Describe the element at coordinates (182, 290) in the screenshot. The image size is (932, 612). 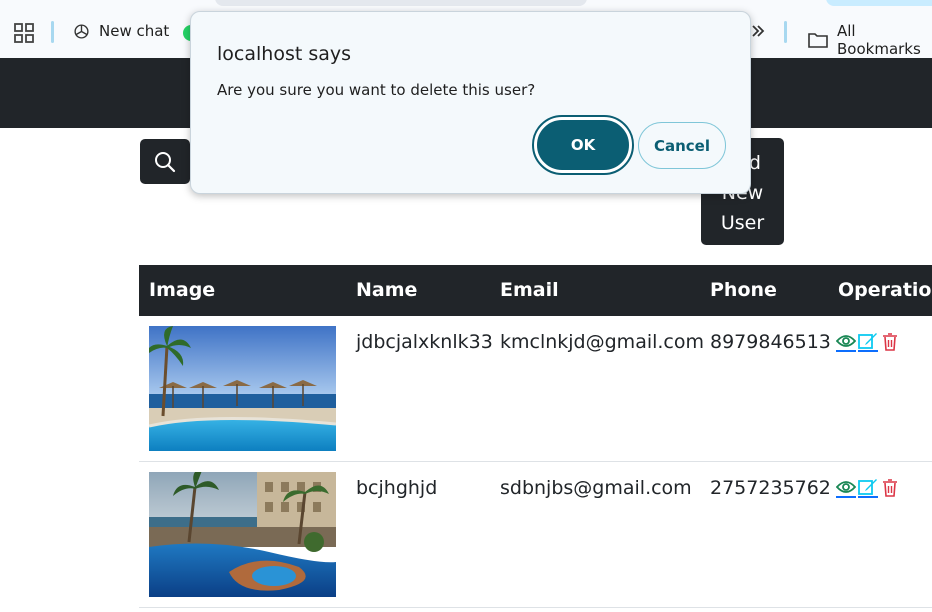
I see `column-header-image: Image` at that location.